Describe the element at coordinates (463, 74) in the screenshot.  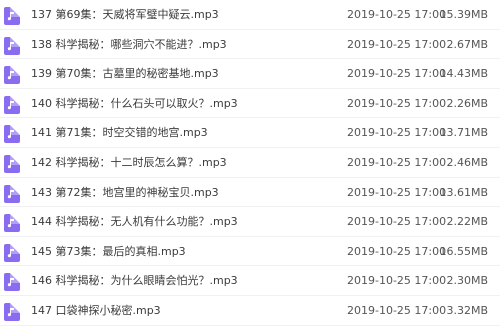
I see `file-size: 14.43MB` at that location.